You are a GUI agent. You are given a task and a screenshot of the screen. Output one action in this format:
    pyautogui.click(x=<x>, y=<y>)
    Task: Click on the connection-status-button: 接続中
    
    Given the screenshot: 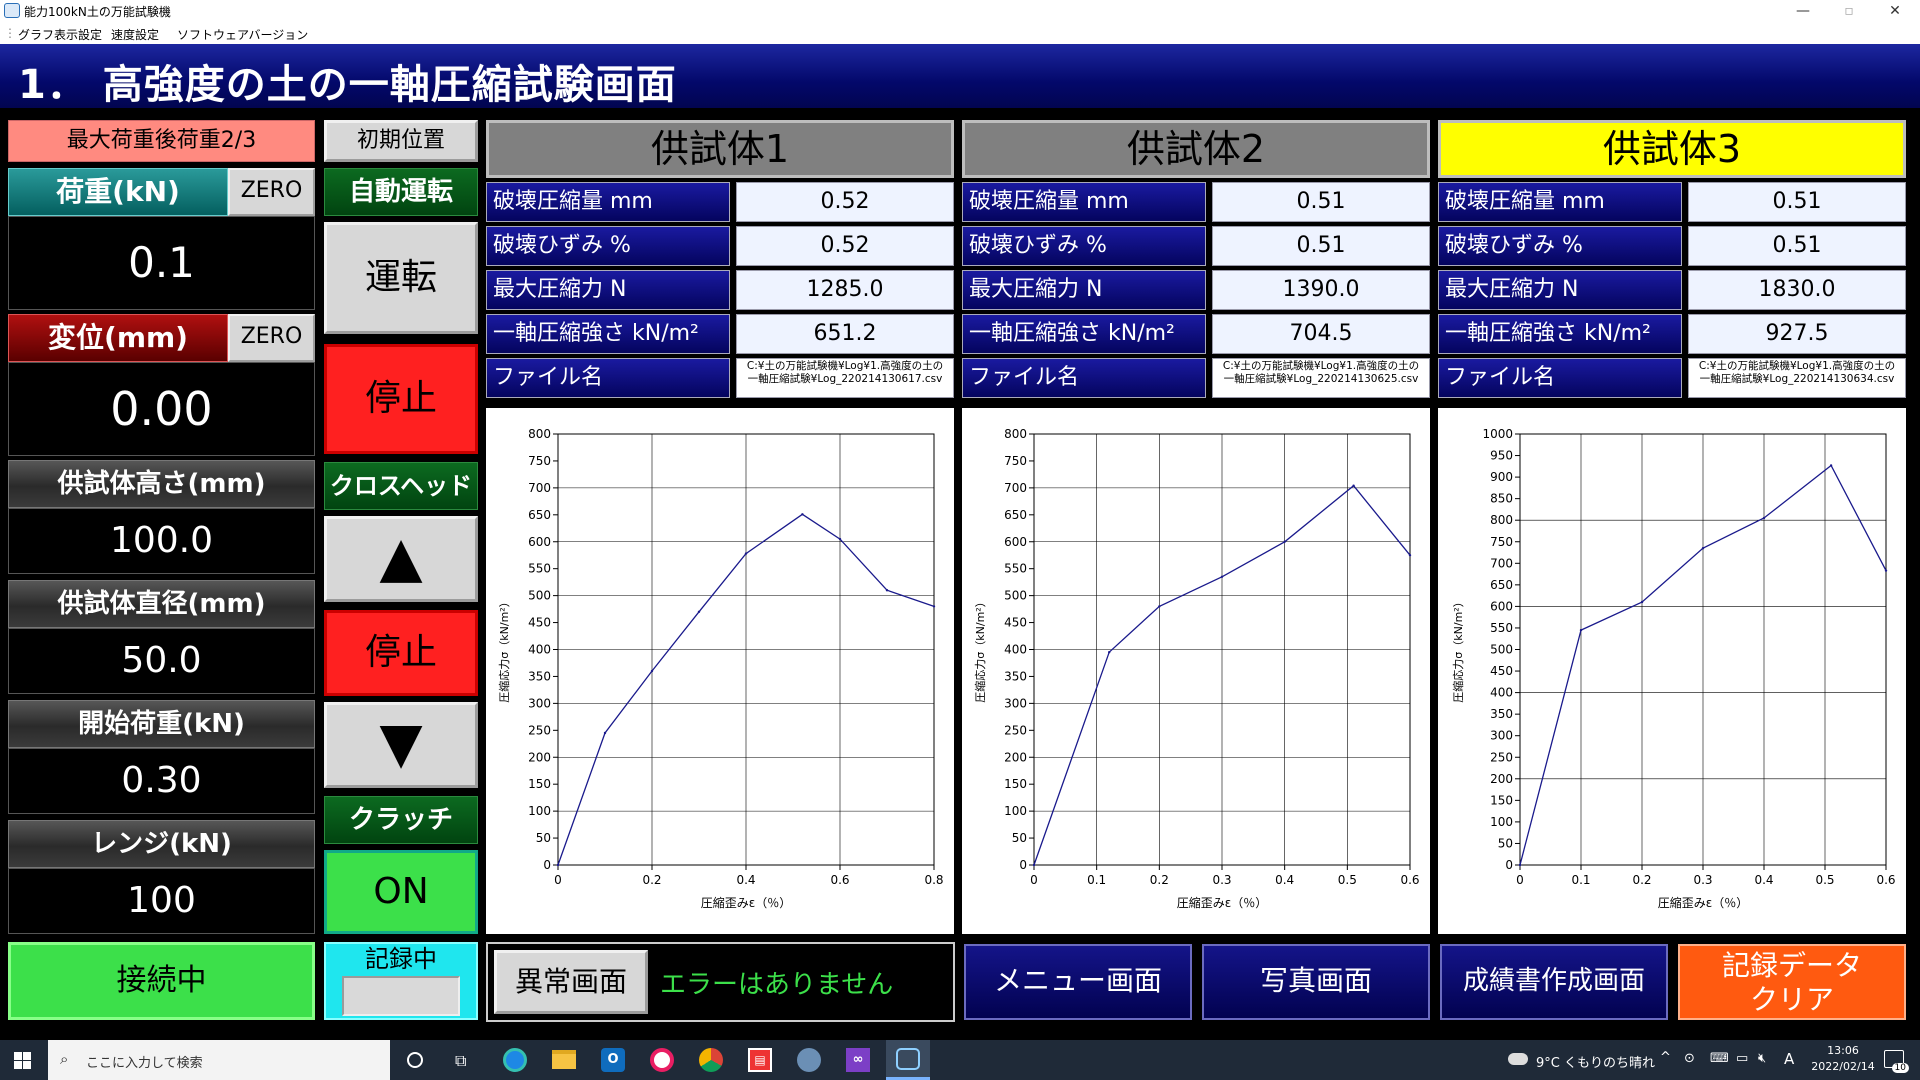 What is the action you would take?
    pyautogui.click(x=161, y=981)
    